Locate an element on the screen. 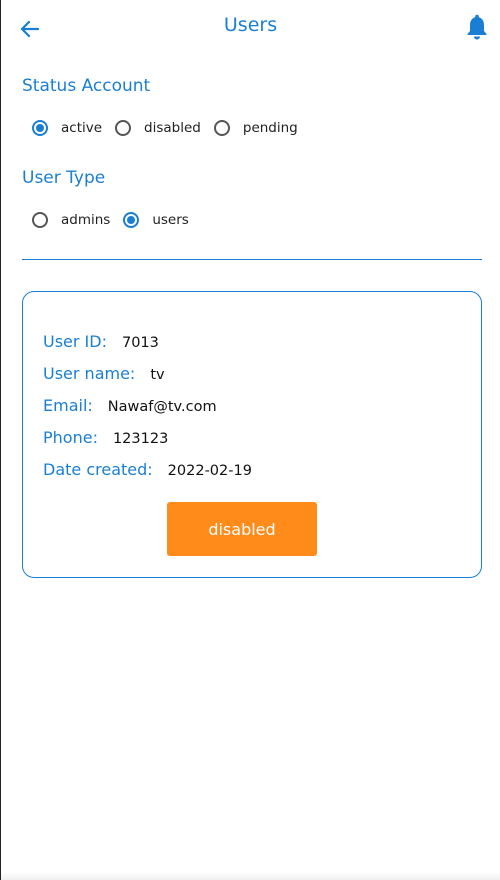  radio-admins is located at coordinates (40, 220).